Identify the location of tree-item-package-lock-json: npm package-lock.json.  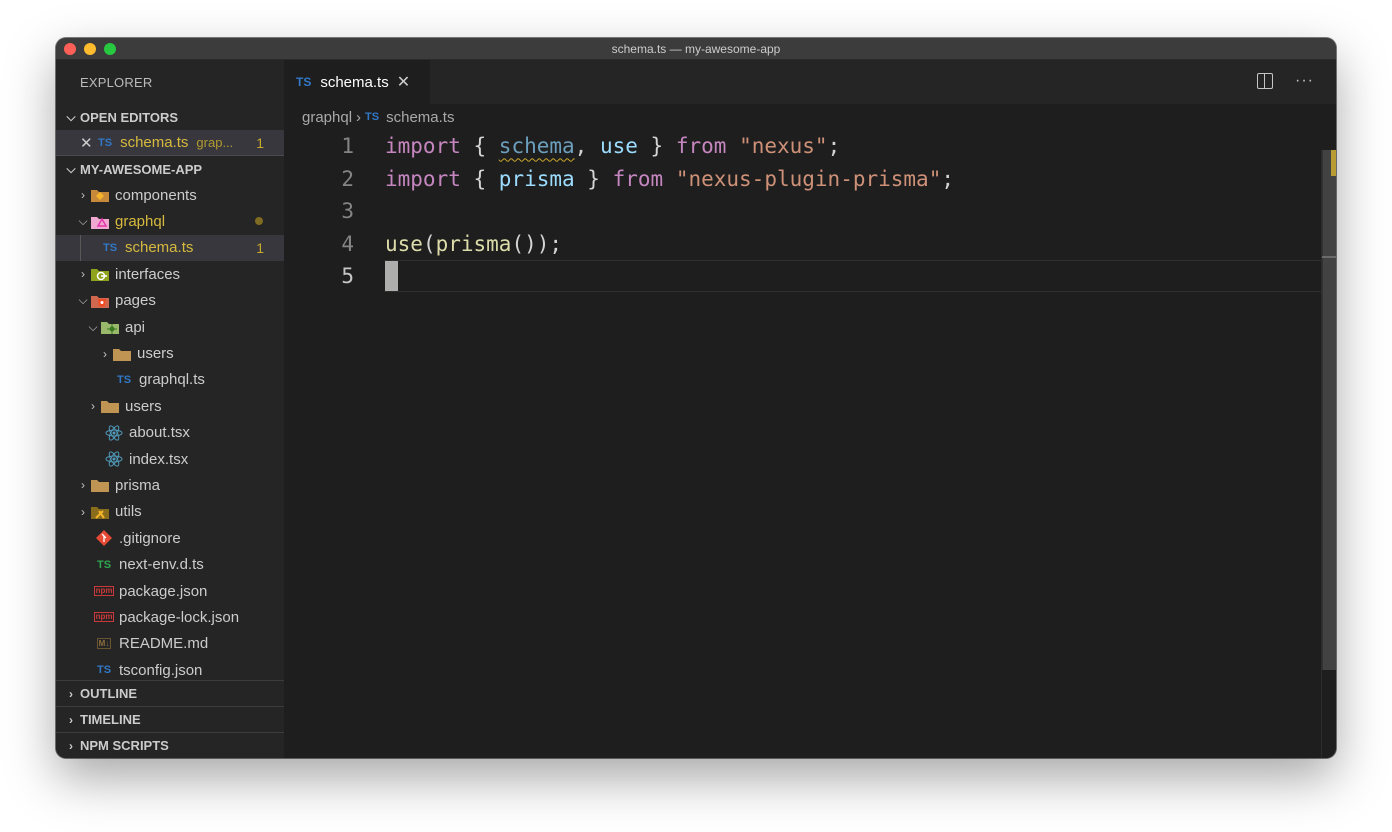
(170, 617).